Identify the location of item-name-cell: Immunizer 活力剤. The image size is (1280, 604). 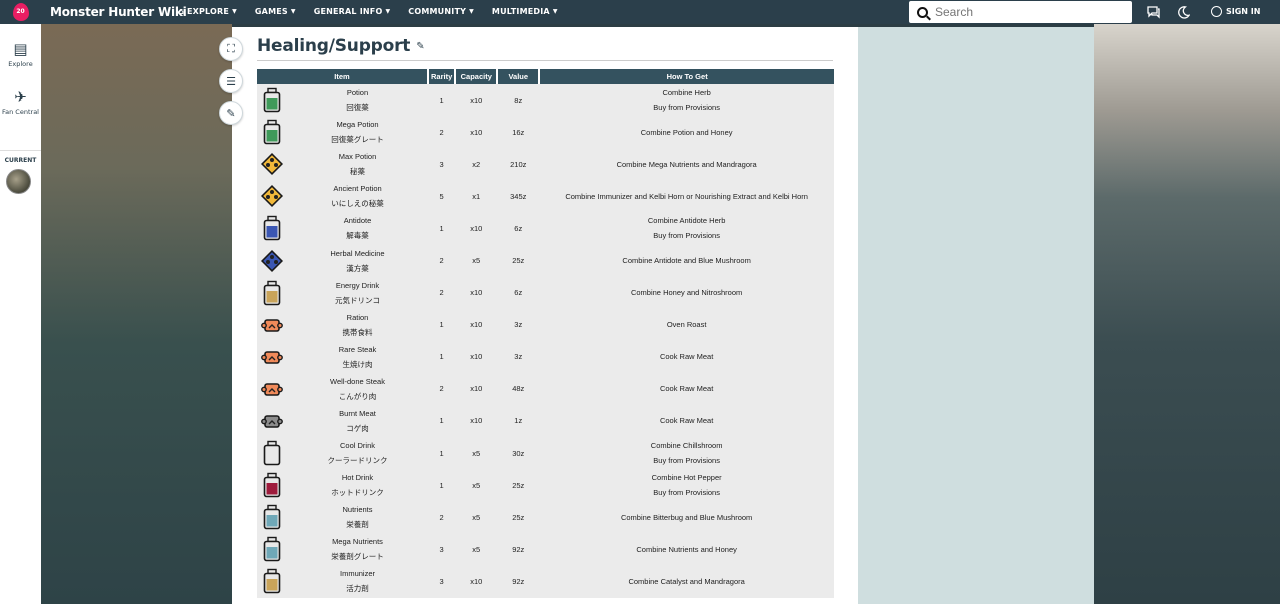
(357, 581).